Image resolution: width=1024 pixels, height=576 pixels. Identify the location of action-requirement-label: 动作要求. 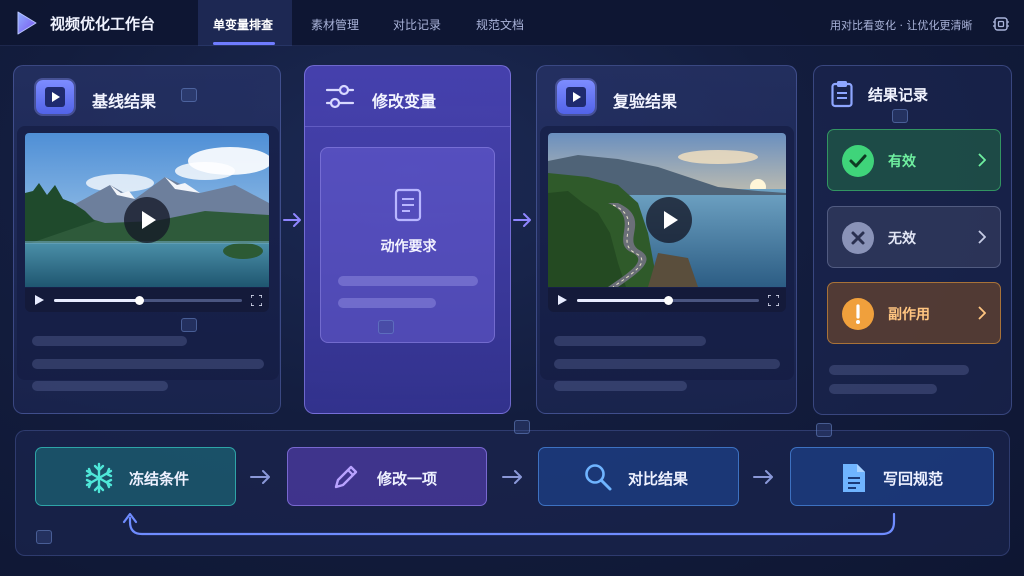
(408, 247).